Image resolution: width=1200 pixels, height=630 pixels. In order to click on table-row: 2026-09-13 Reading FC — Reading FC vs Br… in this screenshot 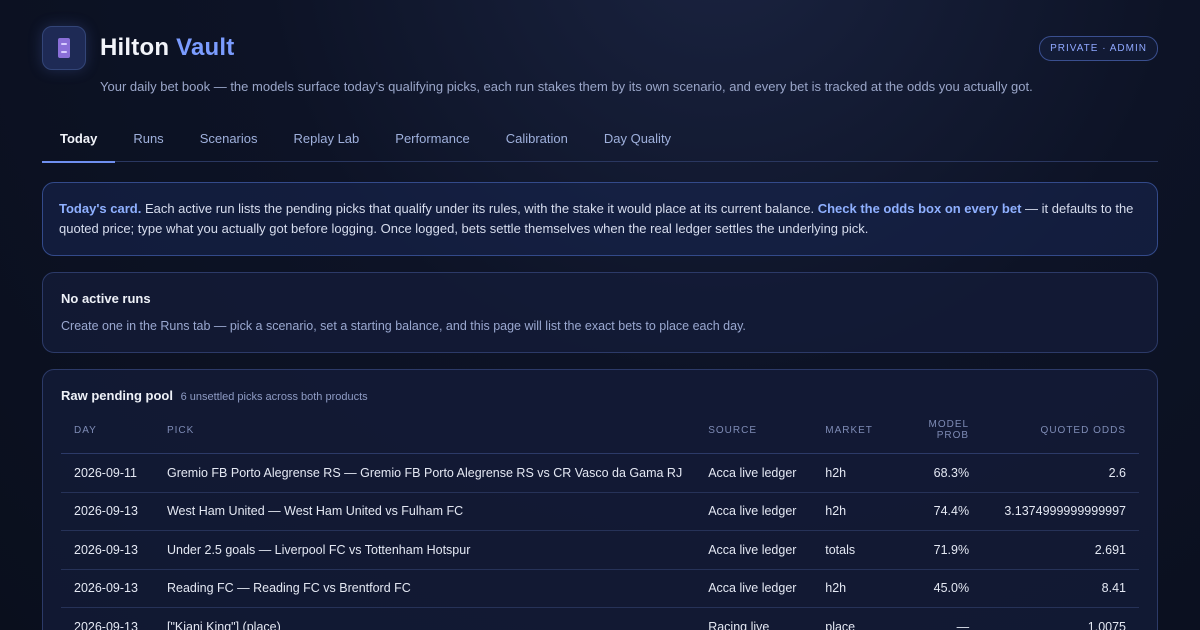, I will do `click(600, 588)`.